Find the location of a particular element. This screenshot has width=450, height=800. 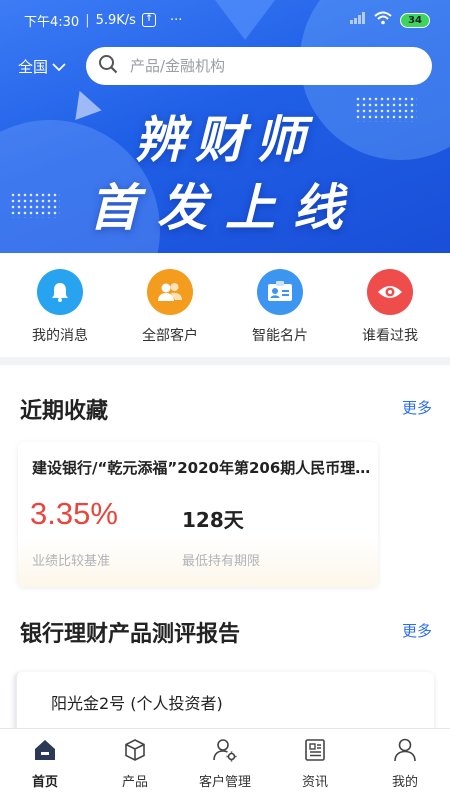

banner-subheadline: 首发上线 is located at coordinates (225, 208).